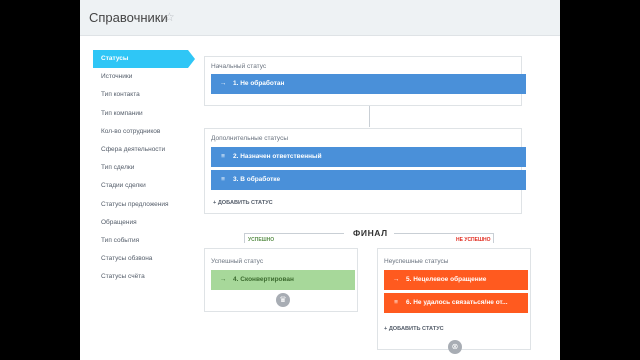 Image resolution: width=640 pixels, height=360 pixels. Describe the element at coordinates (446, 279) in the screenshot. I see `status-label: 5. Нецелевое обращение` at that location.